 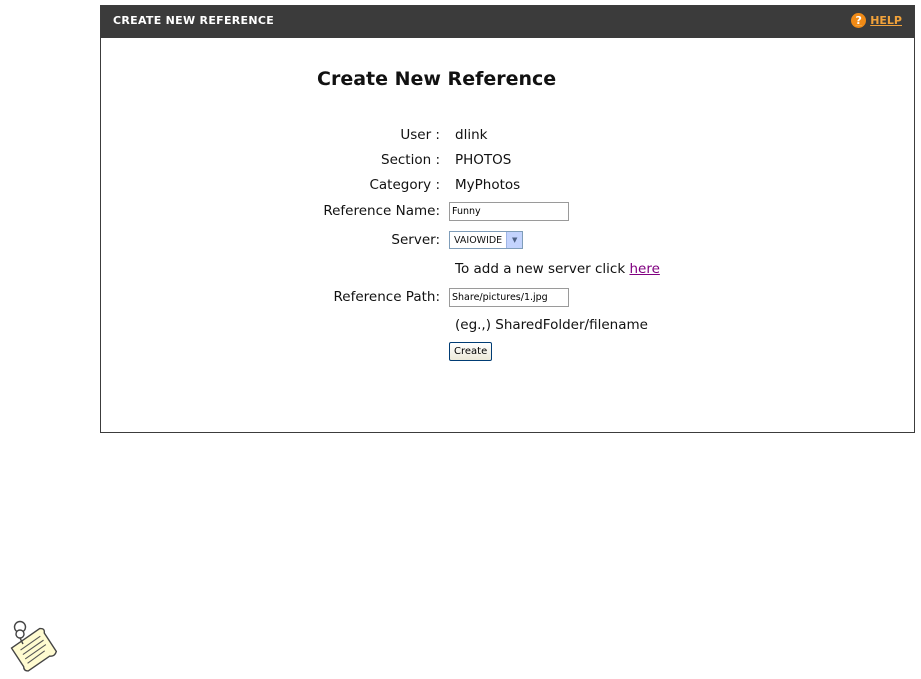 I want to click on reference-path-label: Reference Path:, so click(x=386, y=297).